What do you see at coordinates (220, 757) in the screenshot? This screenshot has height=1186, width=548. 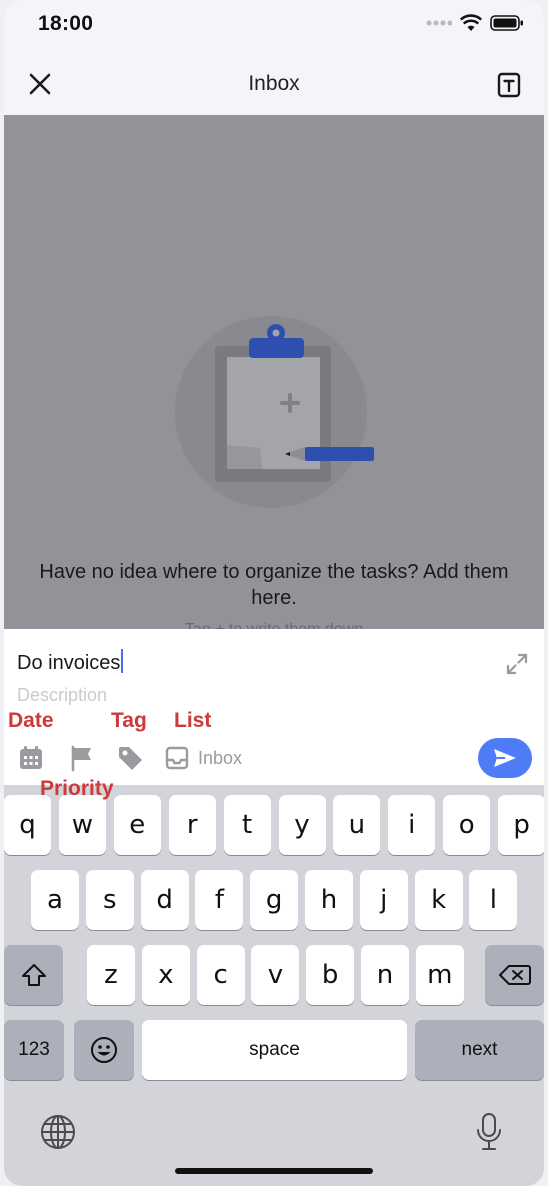 I see `list-label: Inbox` at bounding box center [220, 757].